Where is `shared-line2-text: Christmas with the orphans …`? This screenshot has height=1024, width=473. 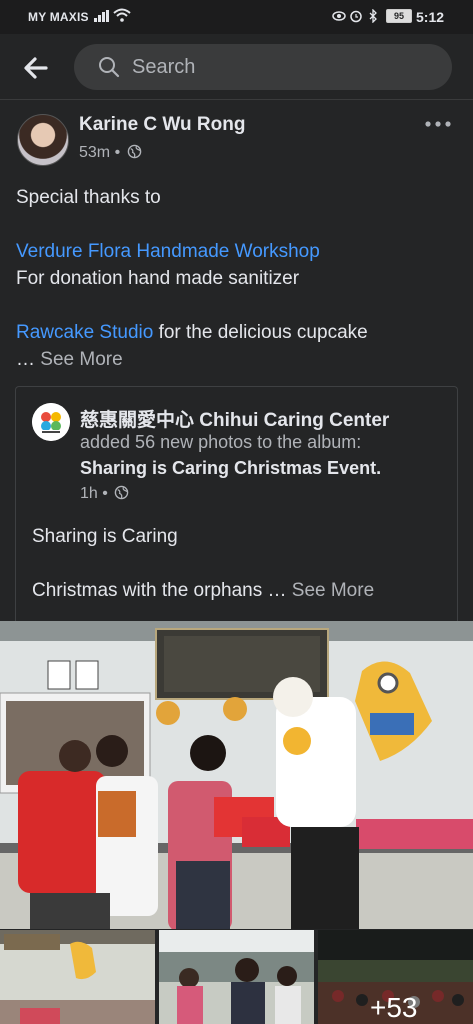 shared-line2-text: Christmas with the orphans … is located at coordinates (162, 590).